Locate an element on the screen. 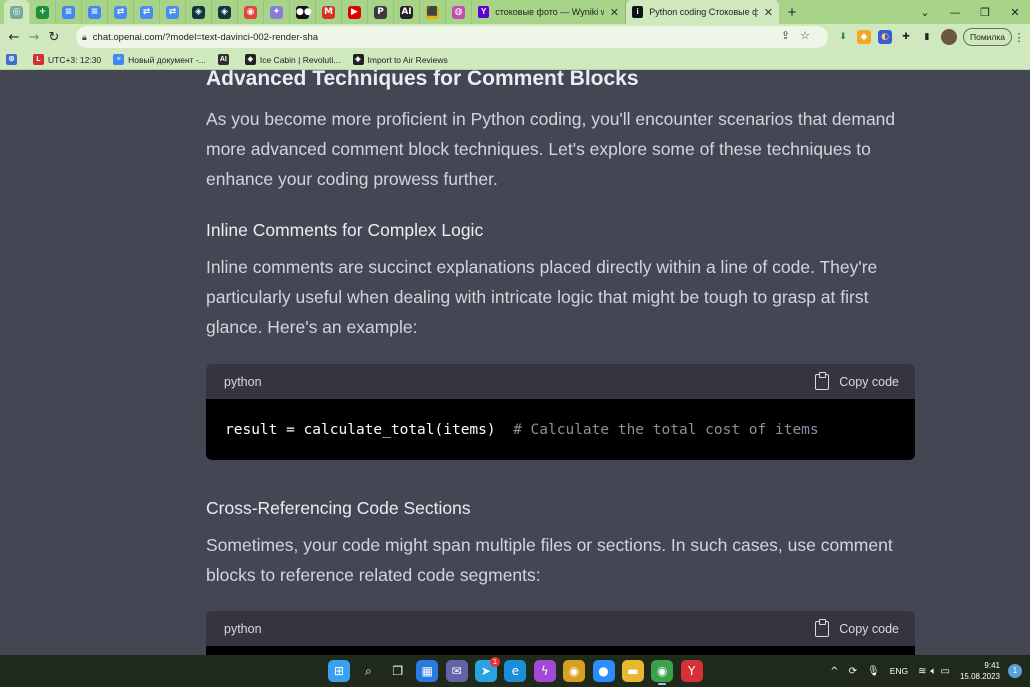  code-block-header: python Copy code is located at coordinates (560, 628).